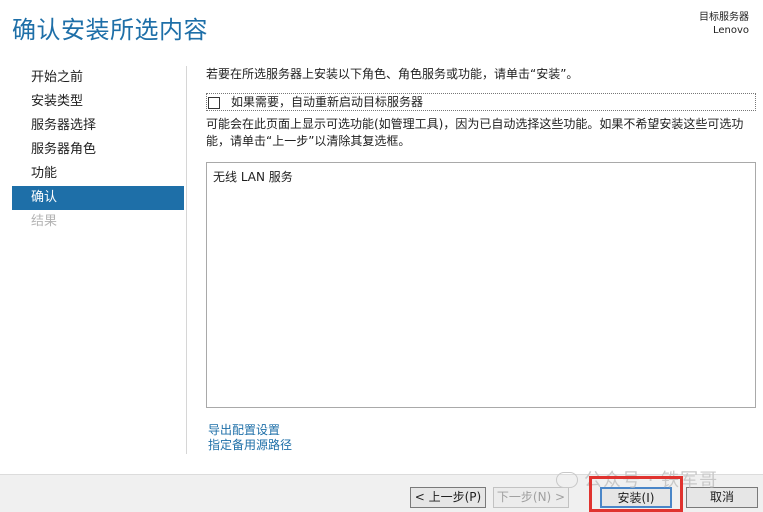 The height and width of the screenshot is (512, 763). I want to click on export-config-link: 导出配置设置, so click(250, 430).